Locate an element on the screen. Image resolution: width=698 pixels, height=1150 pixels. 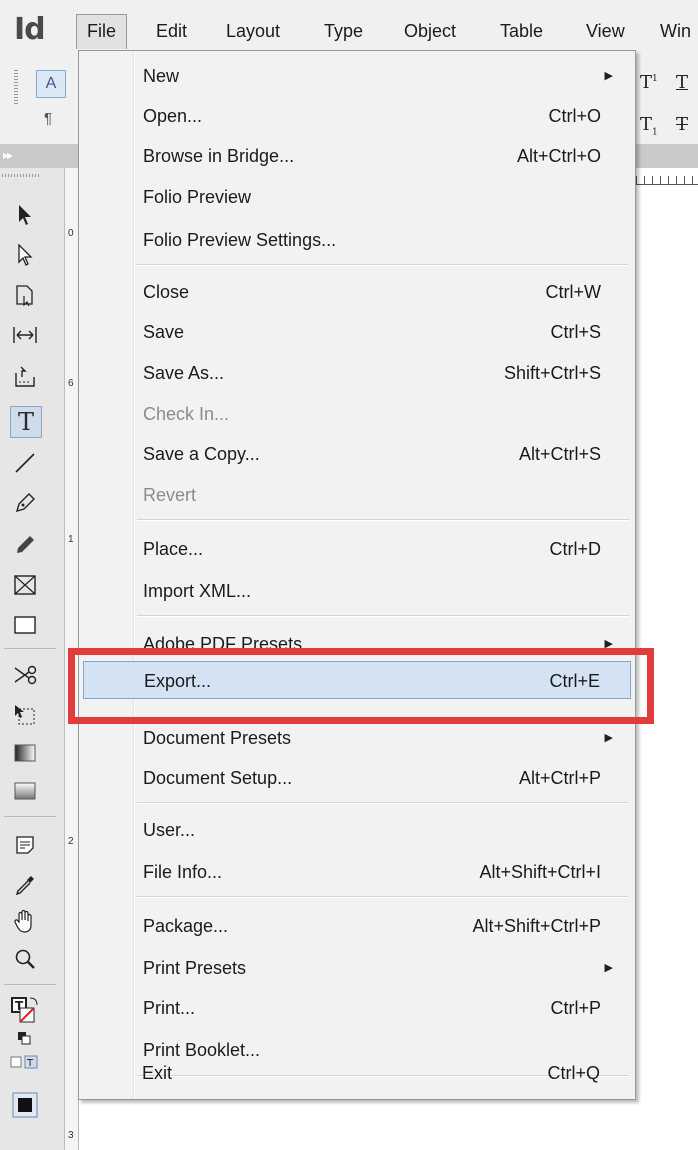
eyedropper-tool-icon is located at coordinates (25, 885).